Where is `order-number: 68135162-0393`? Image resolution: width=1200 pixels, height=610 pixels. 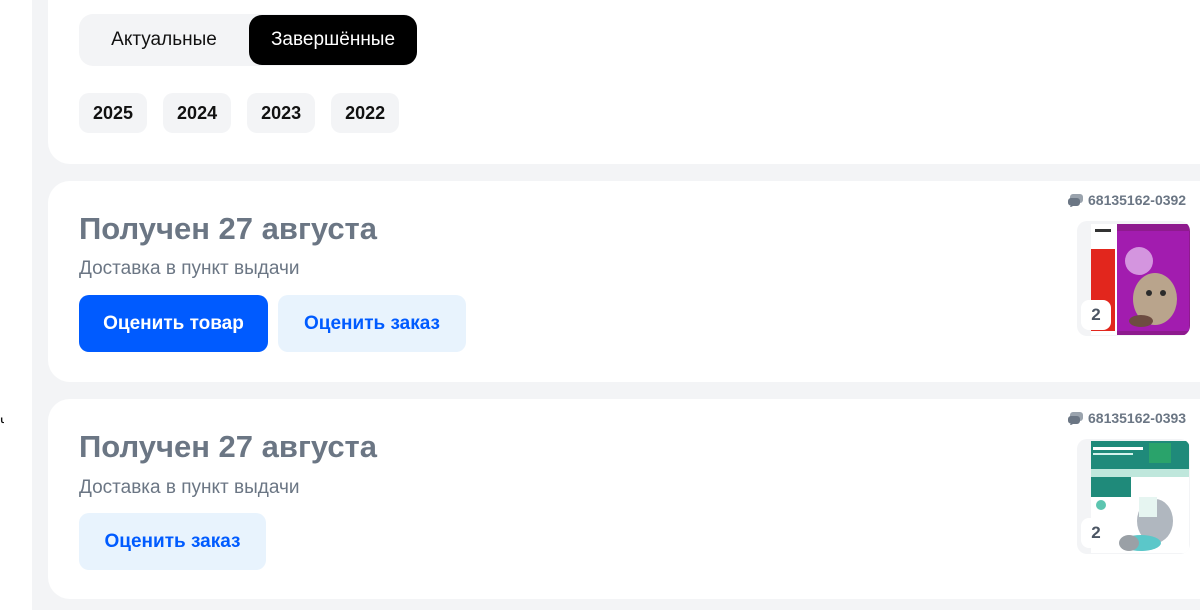 order-number: 68135162-0393 is located at coordinates (1127, 418).